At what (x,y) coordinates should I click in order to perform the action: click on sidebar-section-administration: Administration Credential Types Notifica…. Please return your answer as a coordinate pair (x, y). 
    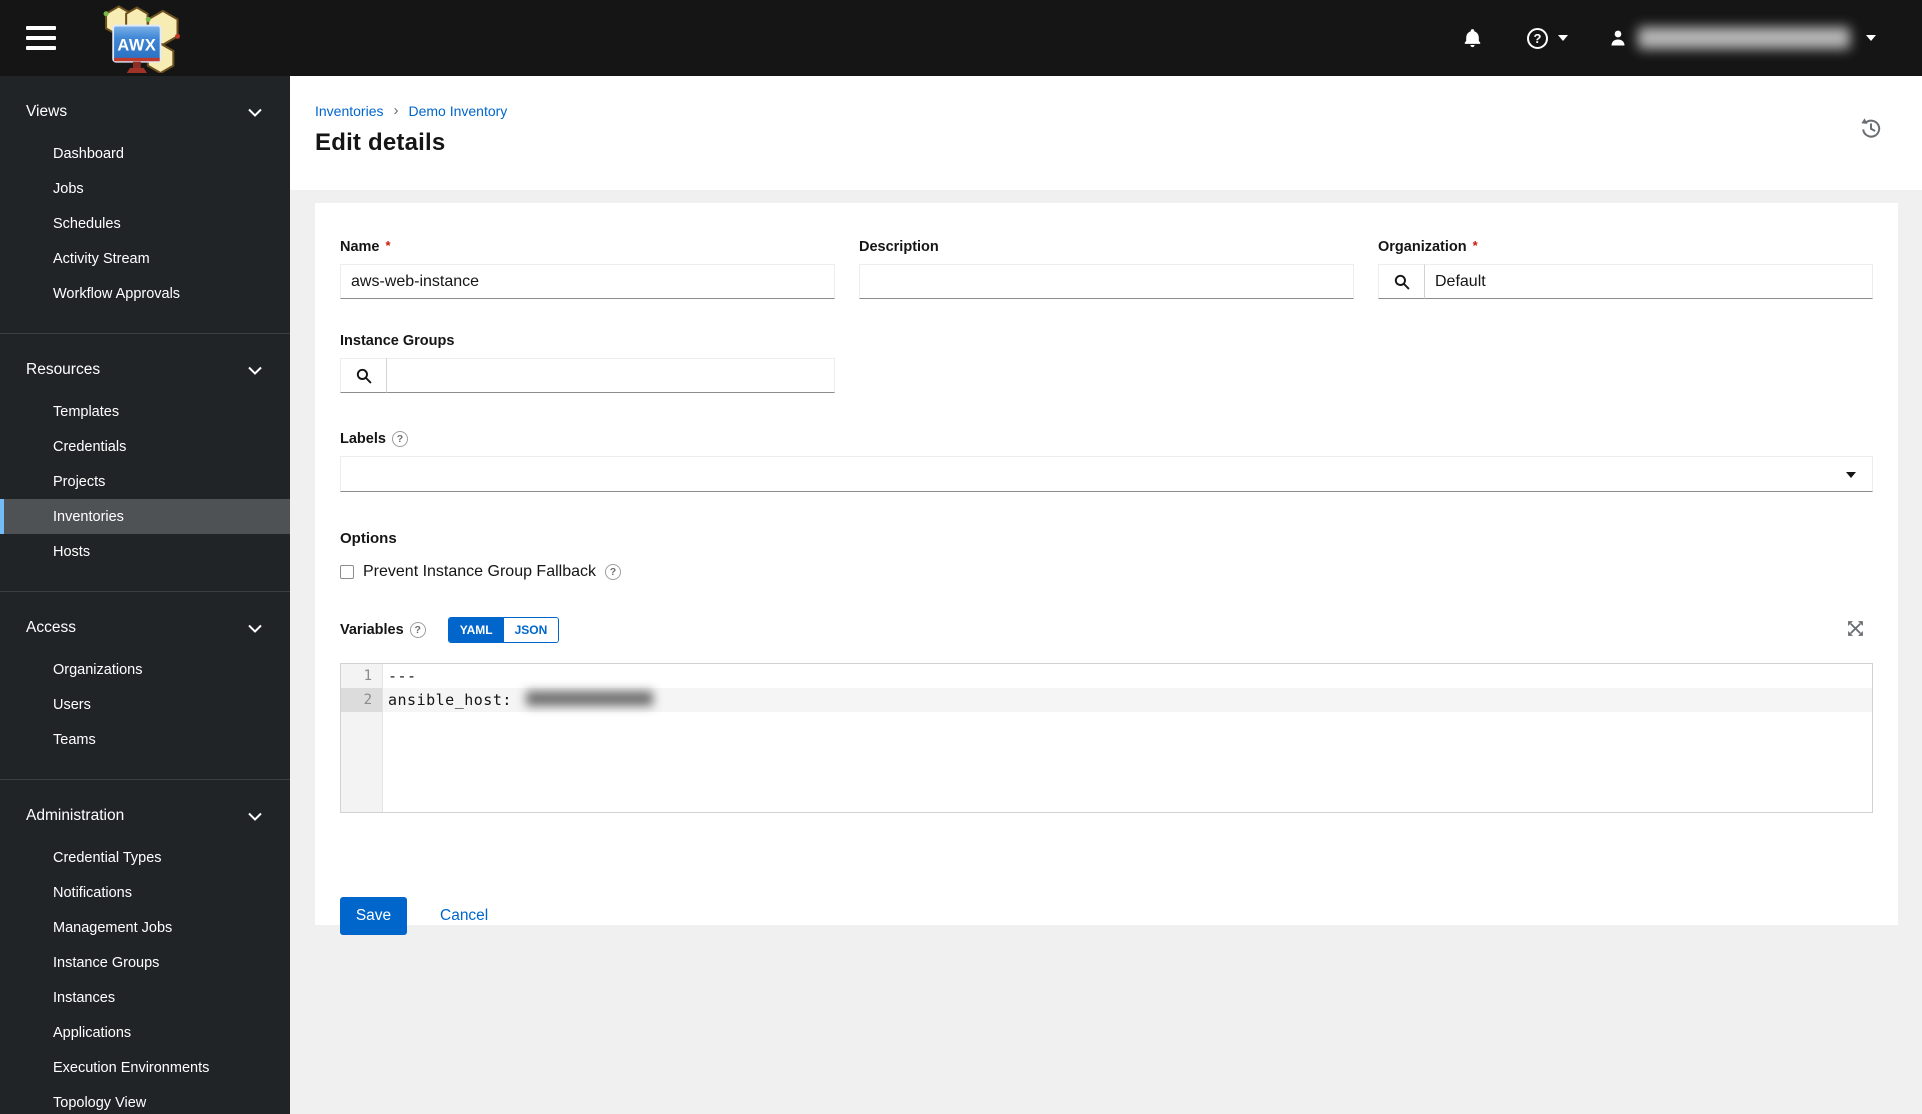
    Looking at the image, I should click on (145, 946).